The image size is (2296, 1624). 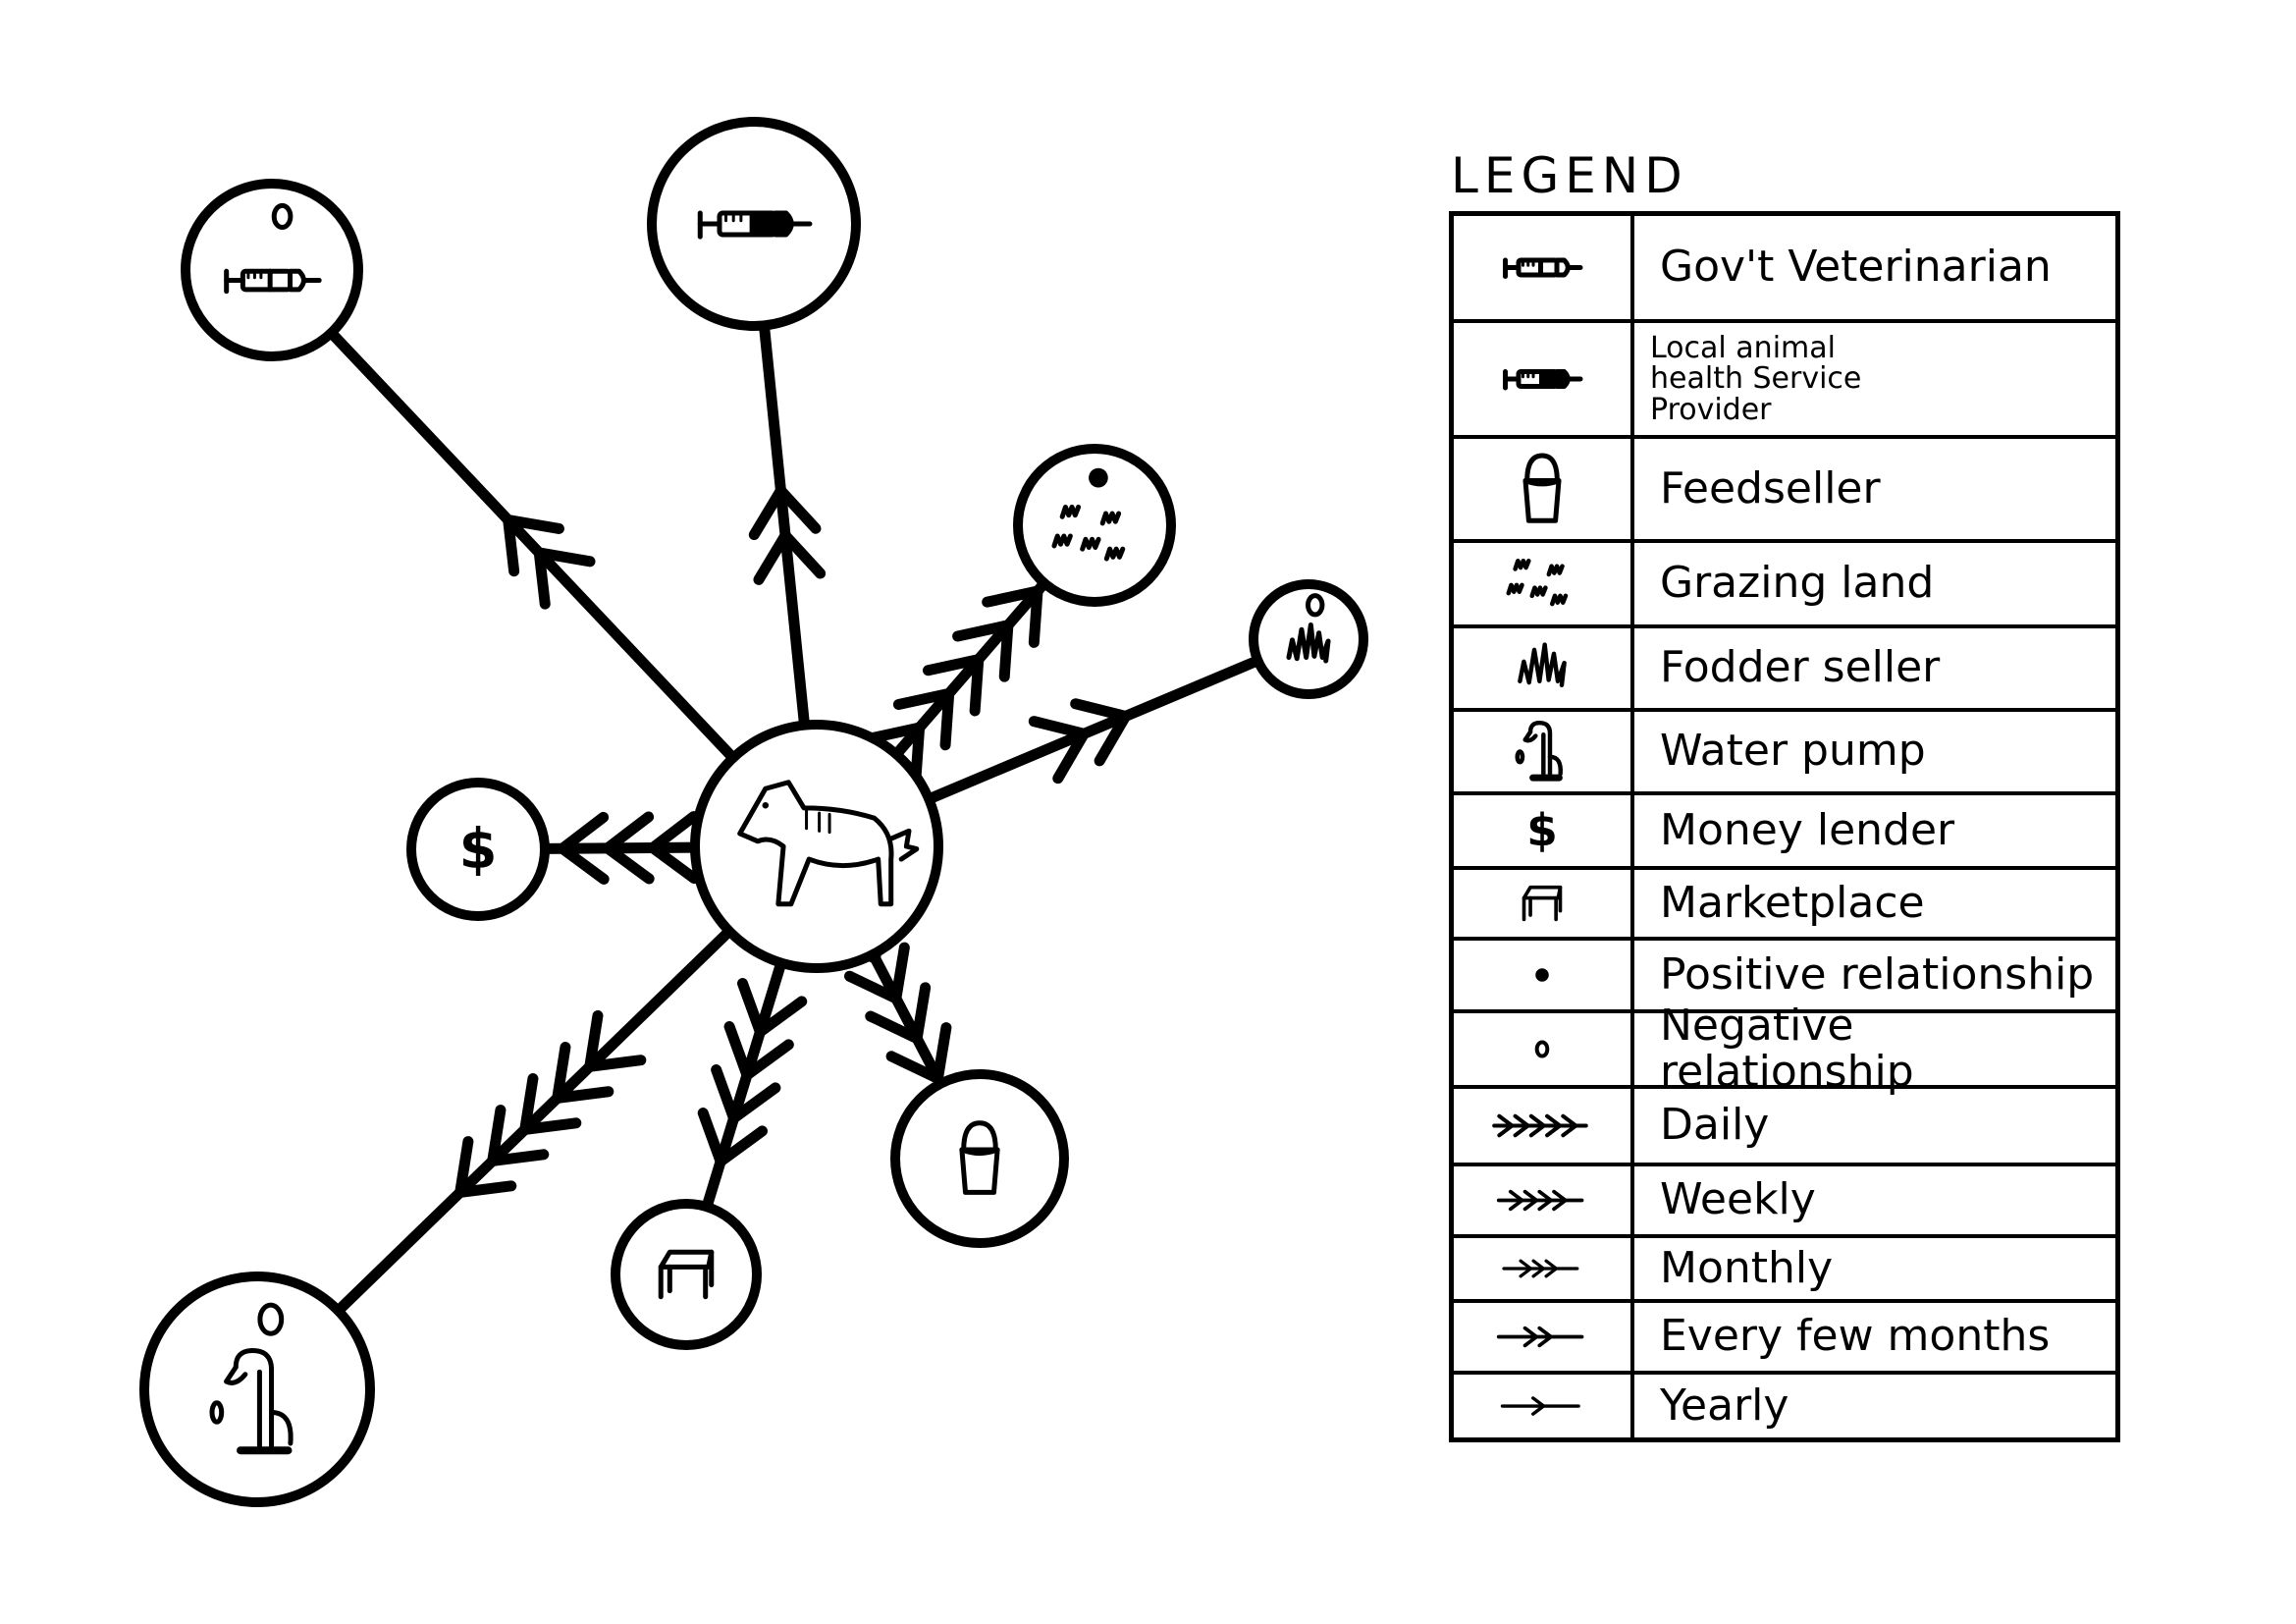 What do you see at coordinates (1538, 582) in the screenshot?
I see `grass-tufts-icon` at bounding box center [1538, 582].